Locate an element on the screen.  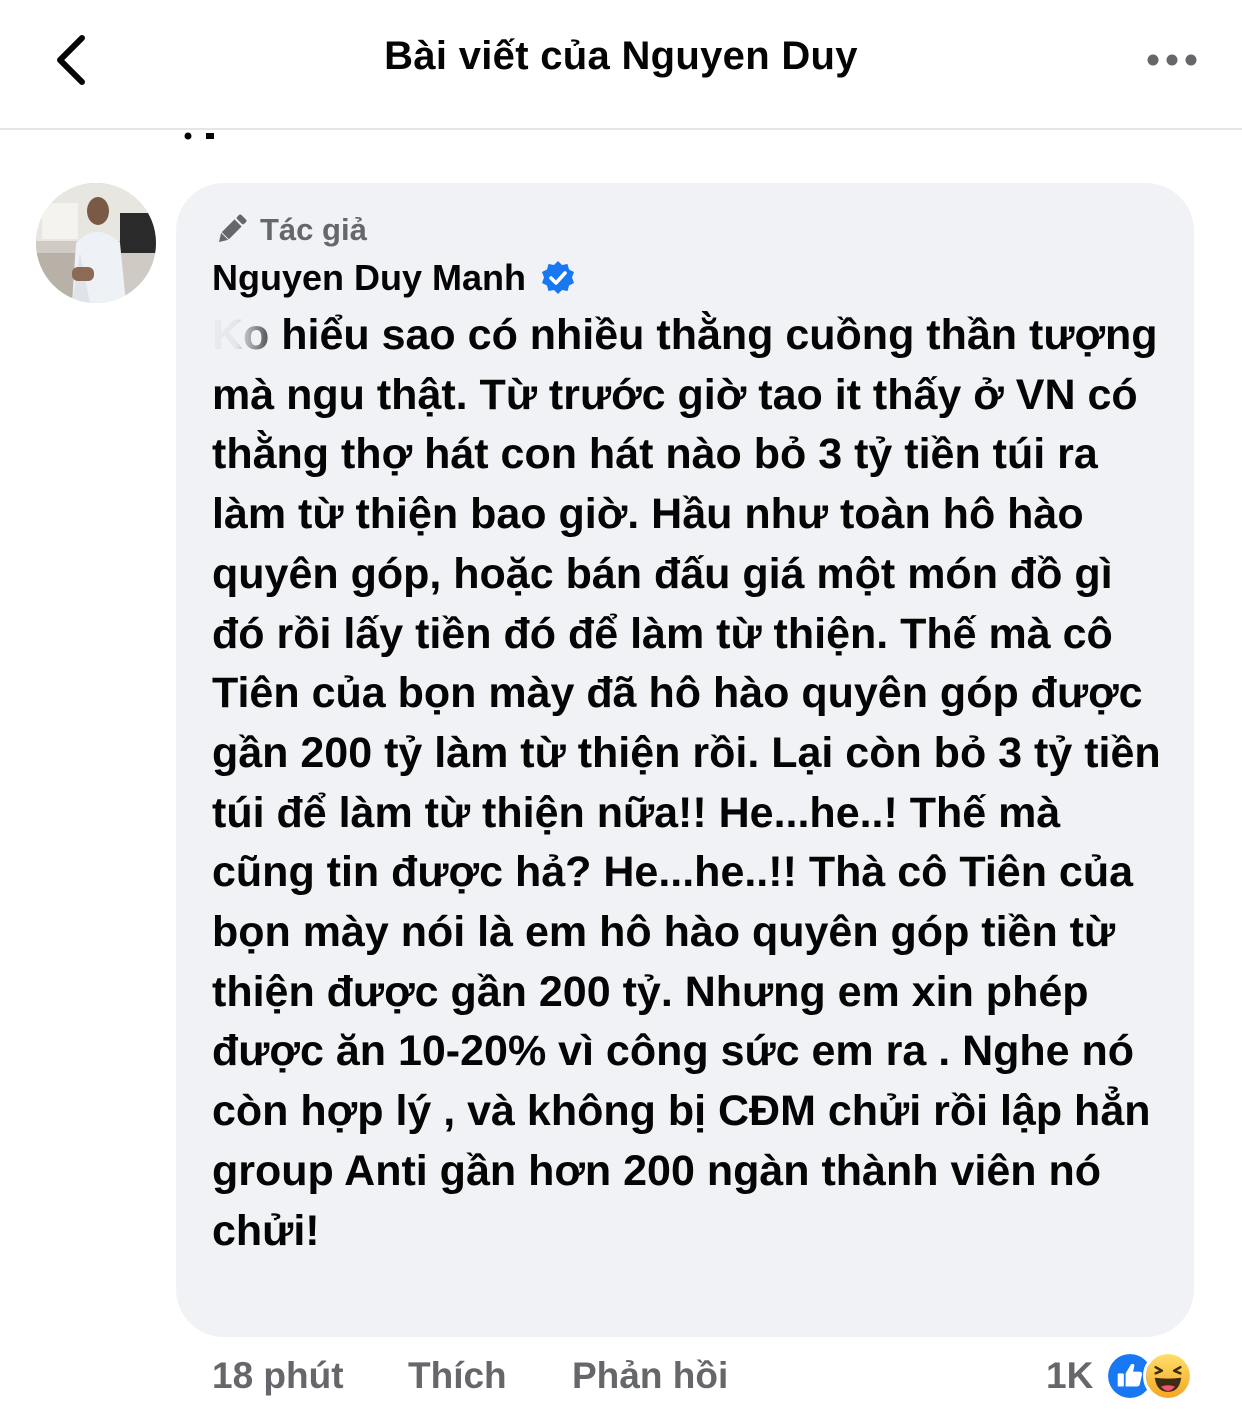
author-badge: Tác giả is located at coordinates (289, 230).